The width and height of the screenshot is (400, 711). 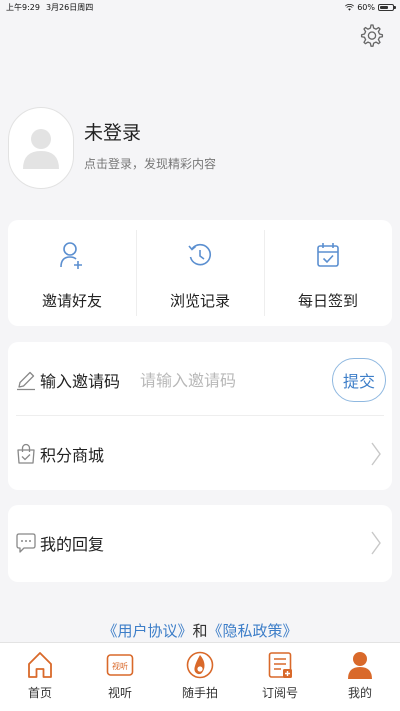 What do you see at coordinates (279, 693) in the screenshot?
I see `tab-subscription-label: 订阅号` at bounding box center [279, 693].